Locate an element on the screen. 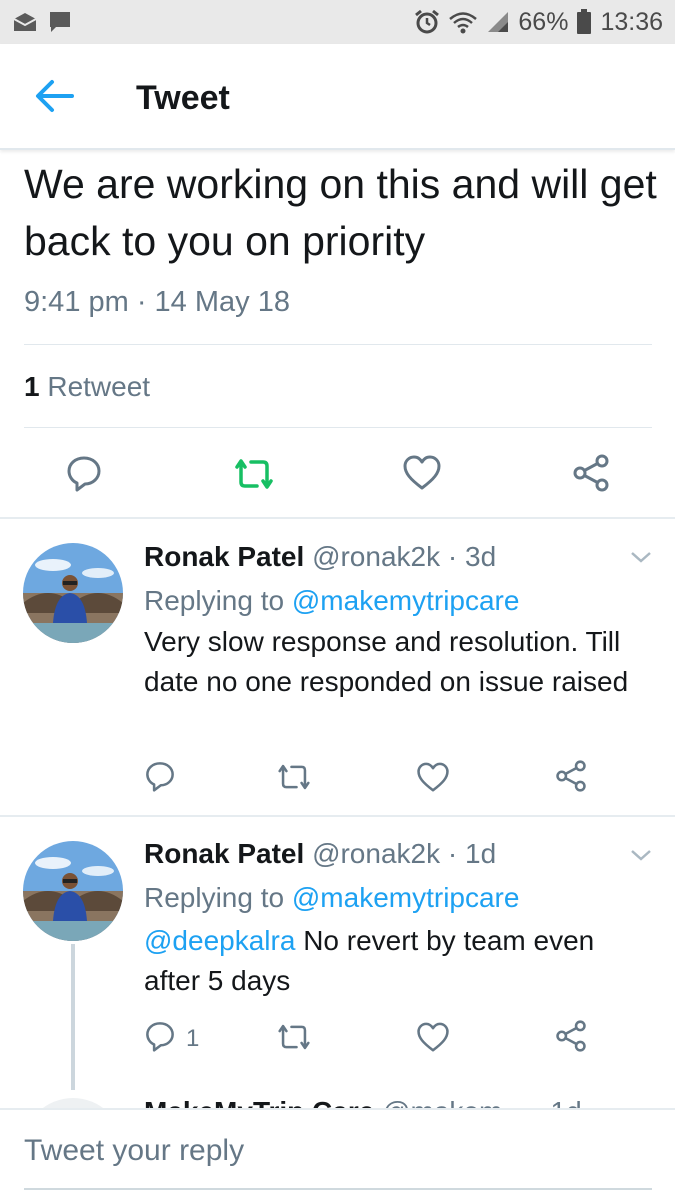  tweet-timestamp: 9:41 pm · 14 May 18 is located at coordinates (157, 302).